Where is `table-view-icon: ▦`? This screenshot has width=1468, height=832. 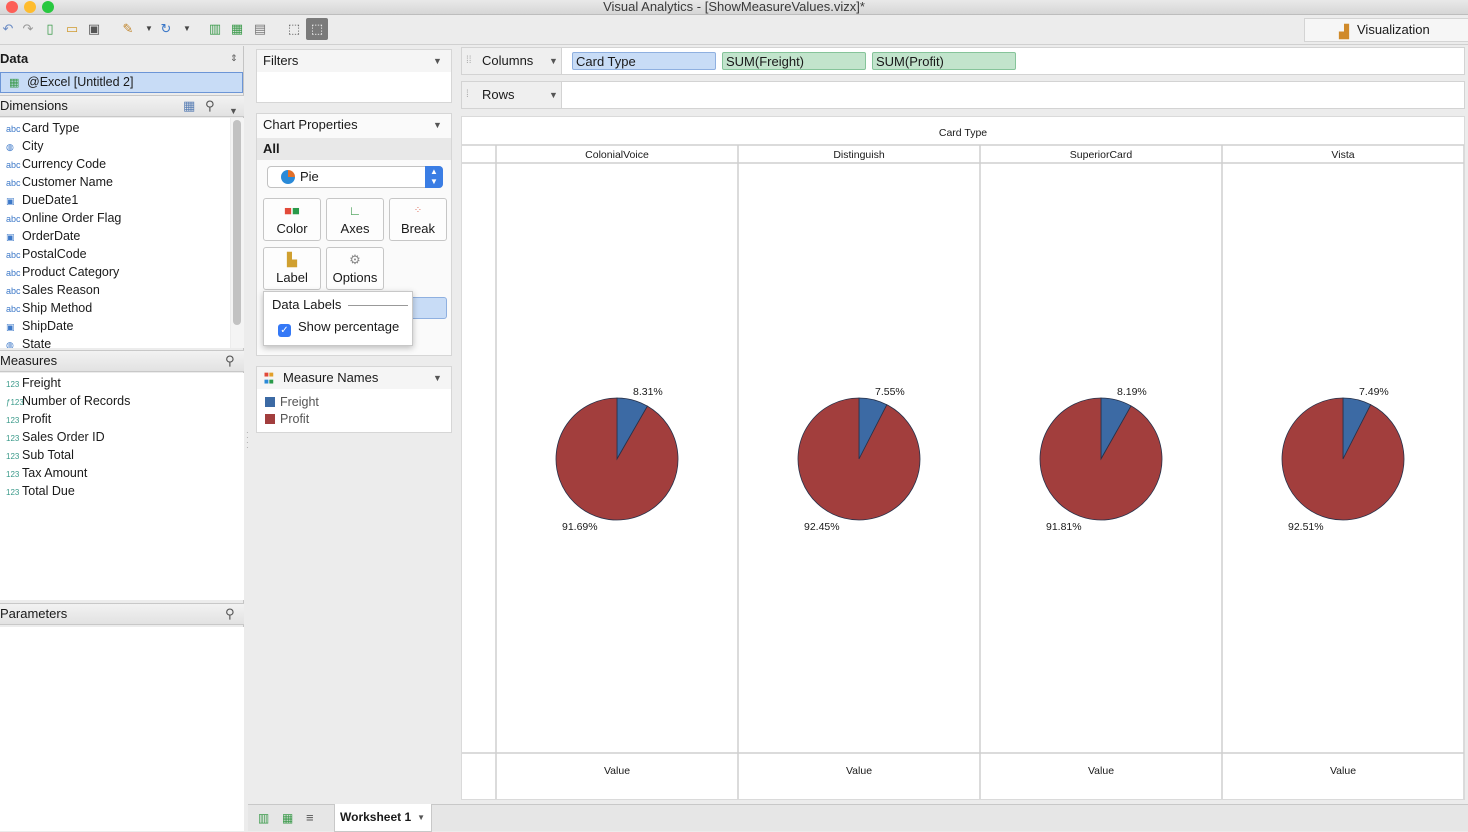
table-view-icon: ▦ is located at coordinates (189, 106).